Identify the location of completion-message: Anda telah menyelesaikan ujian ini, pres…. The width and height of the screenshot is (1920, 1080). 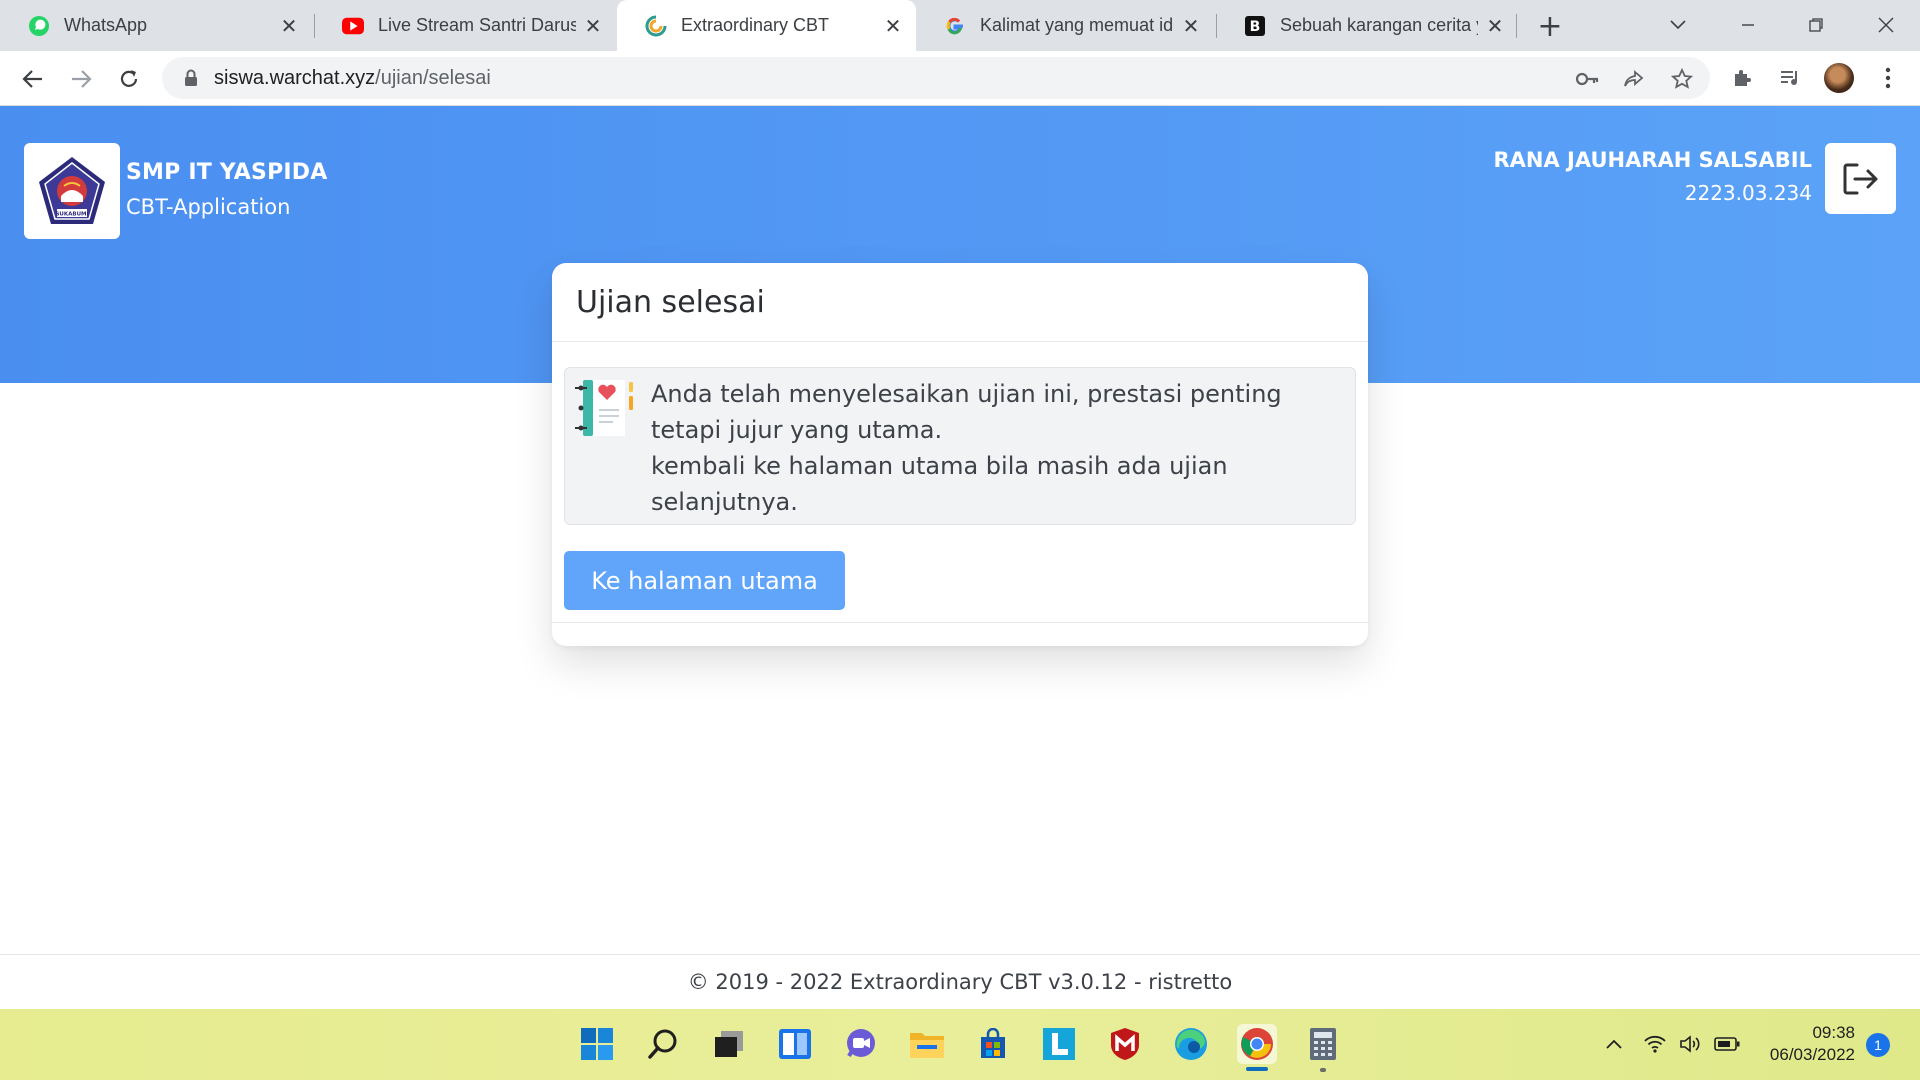
(996, 448).